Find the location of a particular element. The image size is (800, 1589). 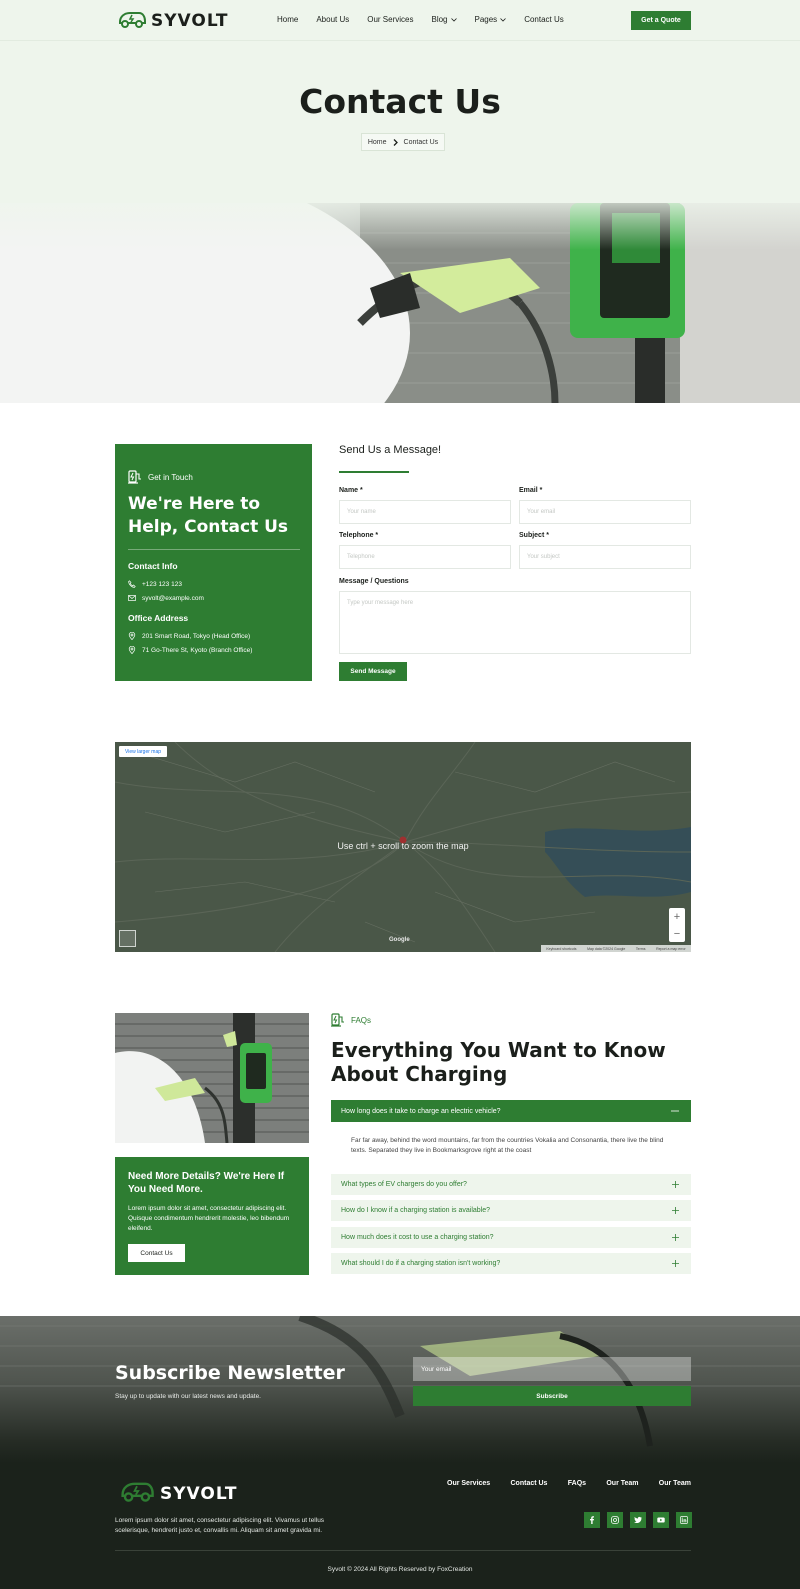

youtube-icon is located at coordinates (661, 1520).